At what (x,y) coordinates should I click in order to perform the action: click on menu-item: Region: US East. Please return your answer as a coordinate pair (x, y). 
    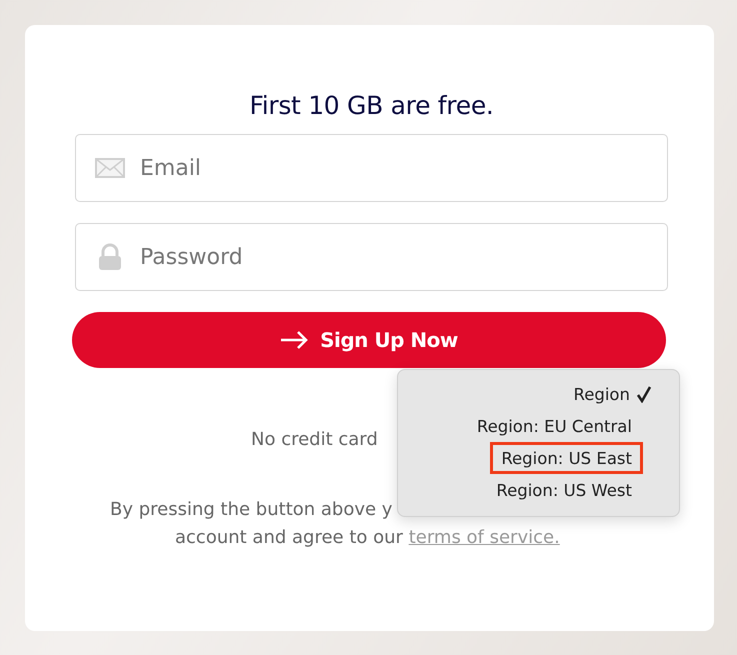
    Looking at the image, I should click on (566, 458).